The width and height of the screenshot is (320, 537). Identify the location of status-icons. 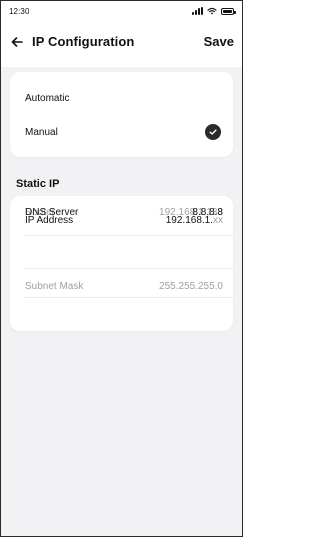
(214, 11).